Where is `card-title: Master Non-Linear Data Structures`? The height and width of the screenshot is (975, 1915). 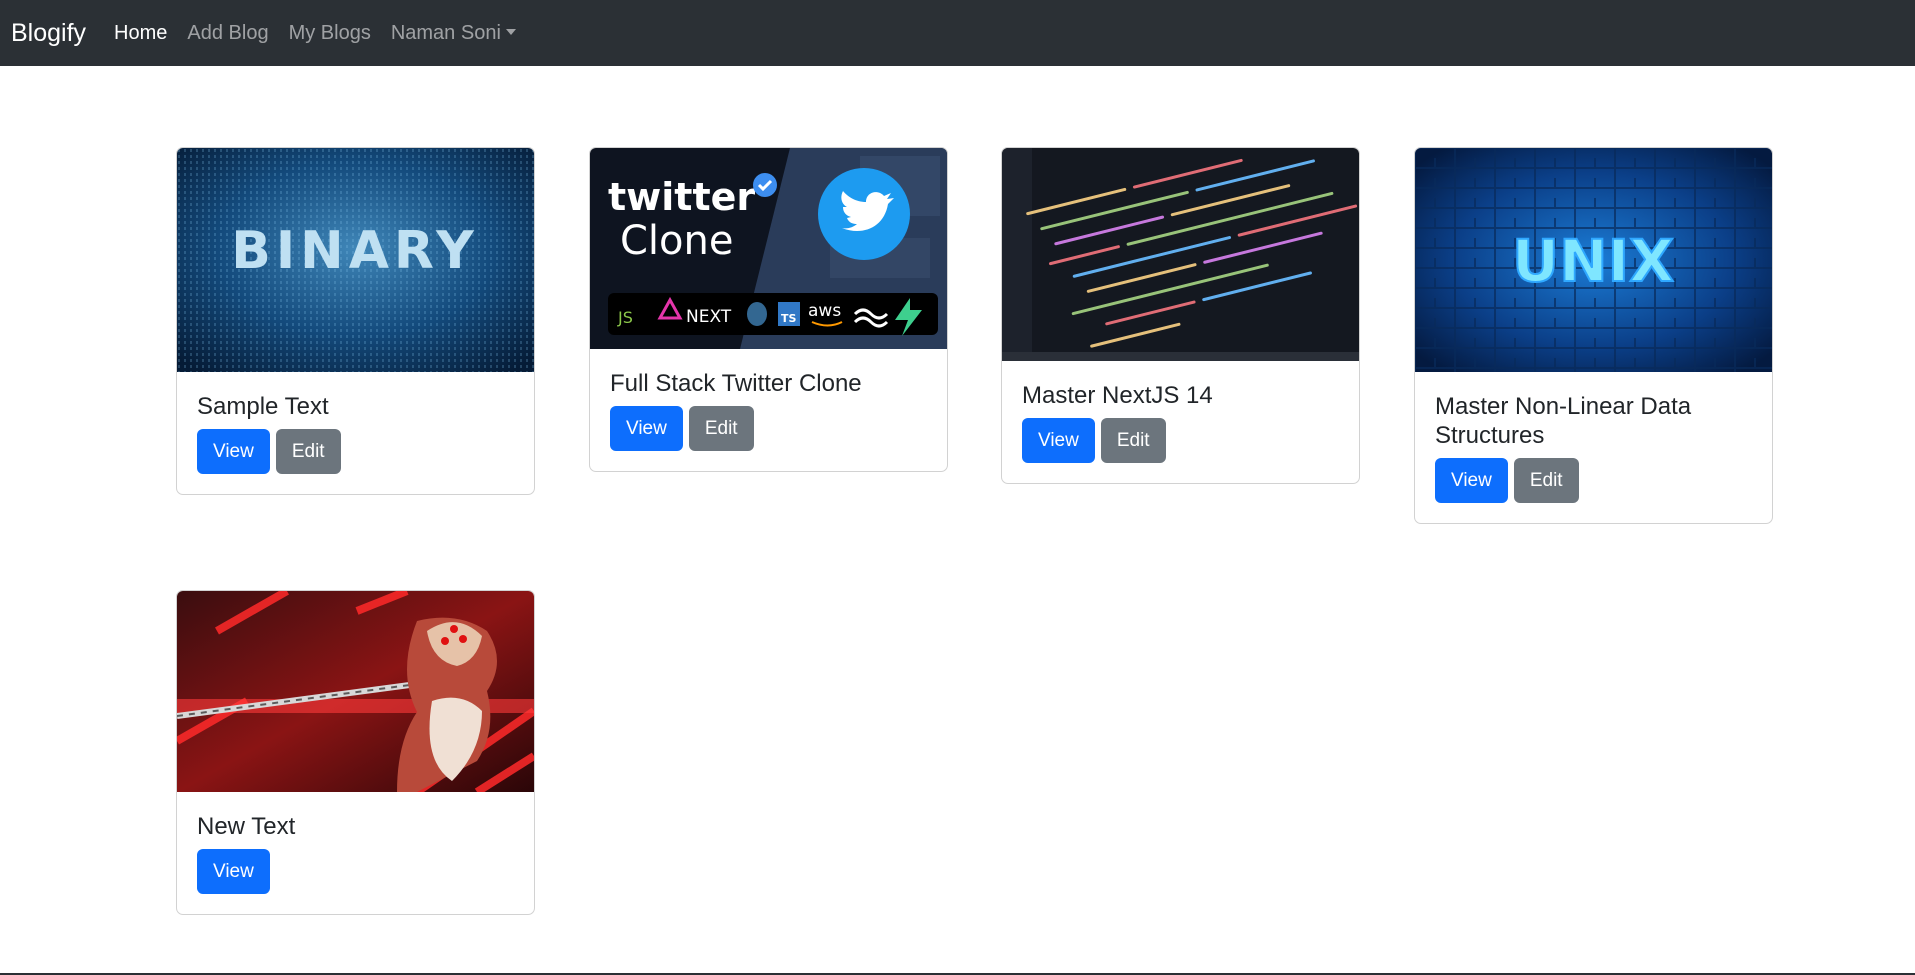 card-title: Master Non-Linear Data Structures is located at coordinates (1563, 421).